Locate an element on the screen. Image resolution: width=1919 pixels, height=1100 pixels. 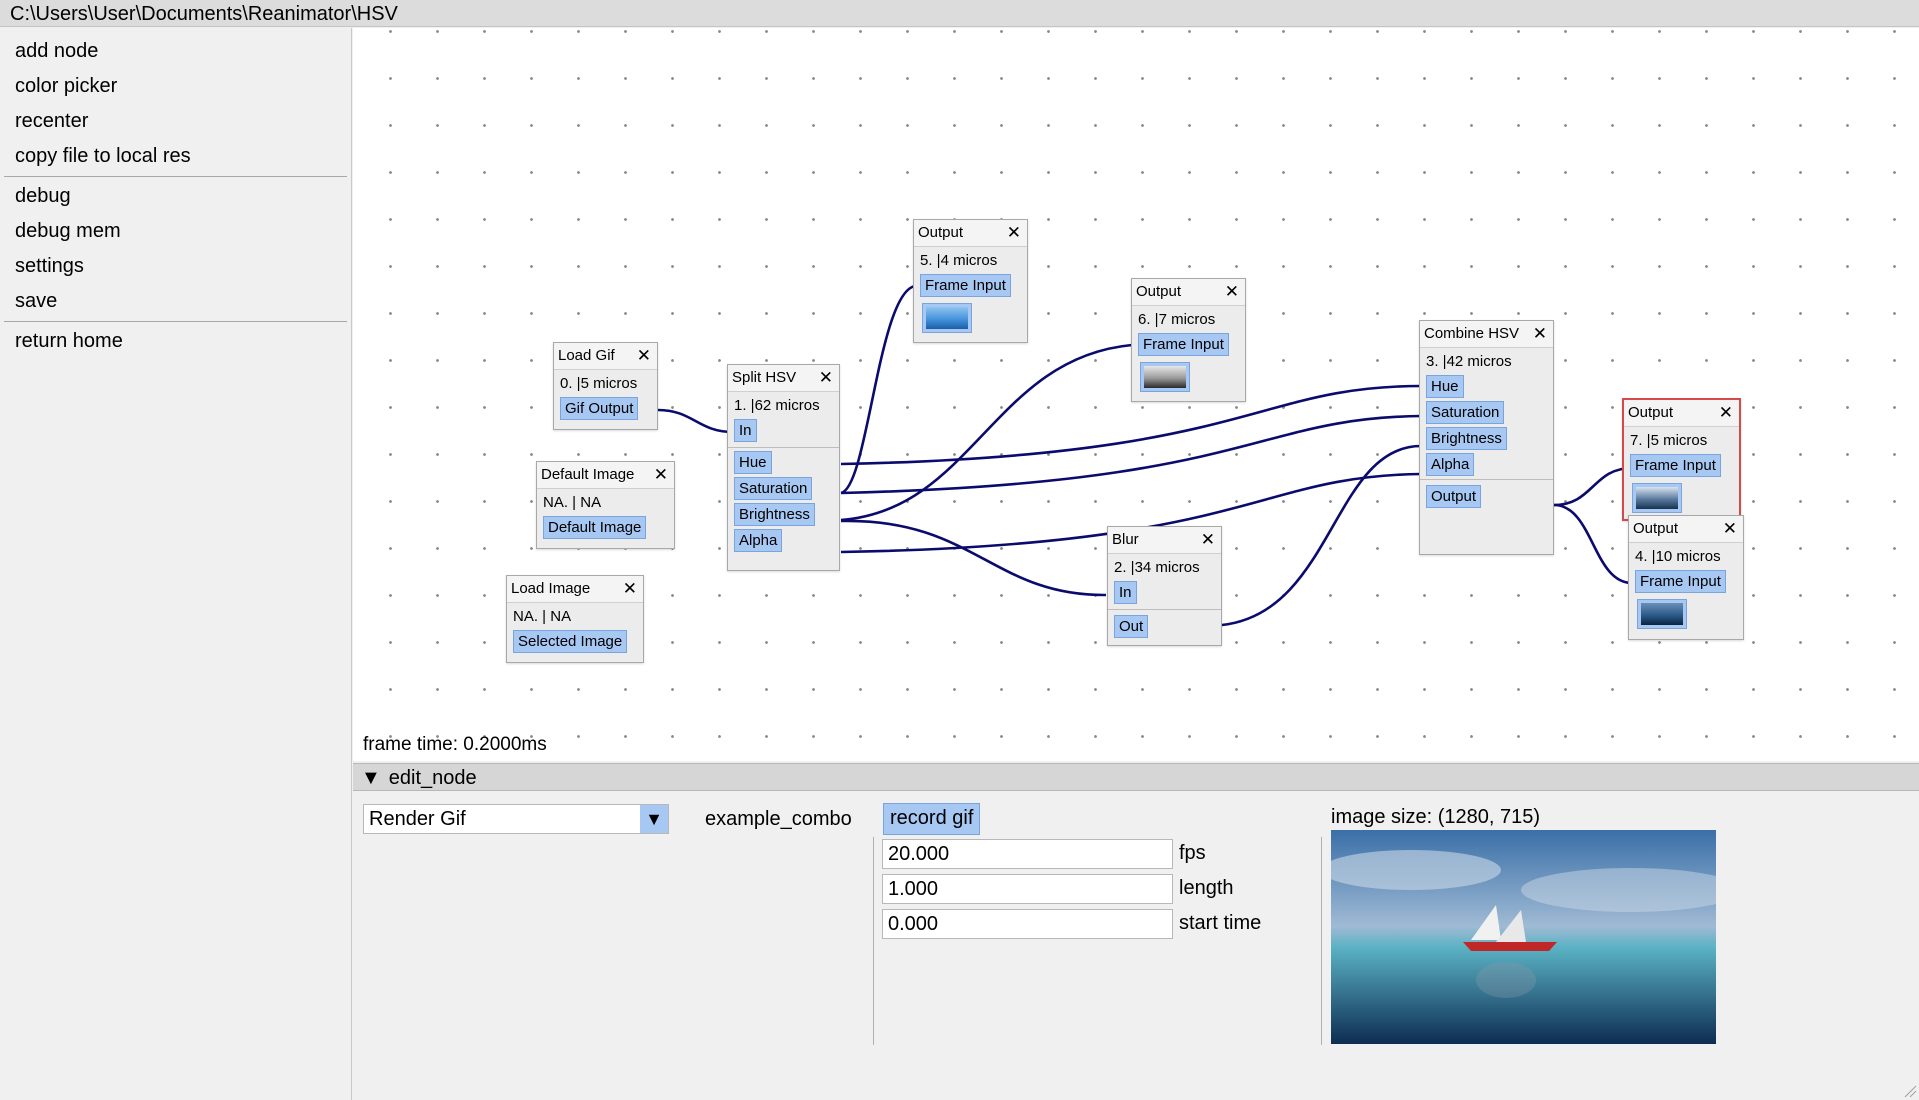
wire-split-to-output6 is located at coordinates (986, 432).